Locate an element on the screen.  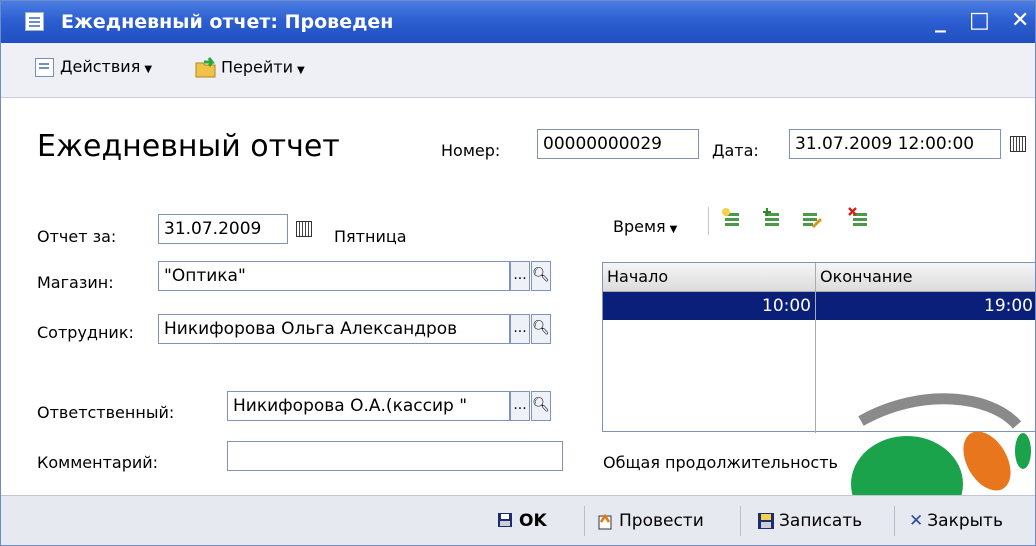
post-icon is located at coordinates (605, 521).